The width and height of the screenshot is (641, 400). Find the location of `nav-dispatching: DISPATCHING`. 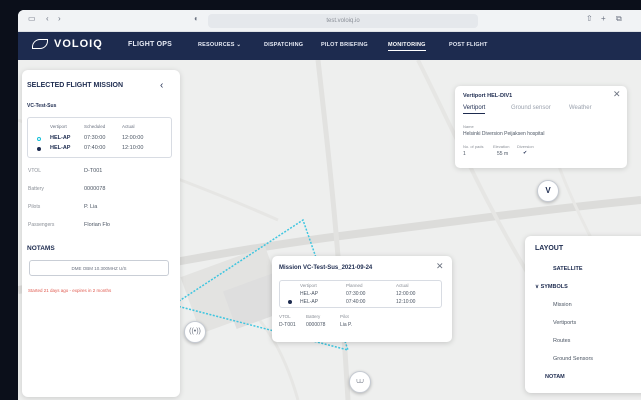

nav-dispatching: DISPATCHING is located at coordinates (283, 45).